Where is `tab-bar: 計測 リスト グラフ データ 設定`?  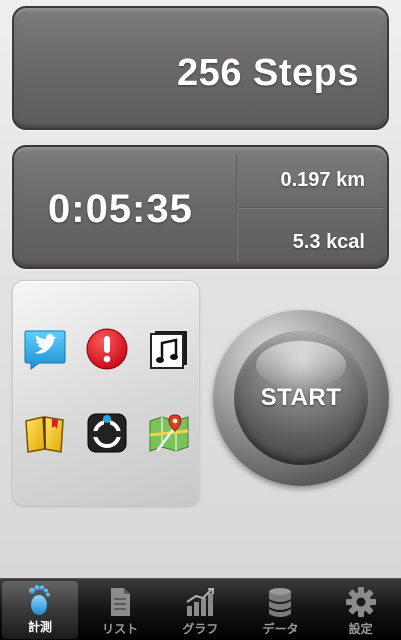
tab-bar: 計測 リスト グラフ データ 設定 is located at coordinates (200, 609).